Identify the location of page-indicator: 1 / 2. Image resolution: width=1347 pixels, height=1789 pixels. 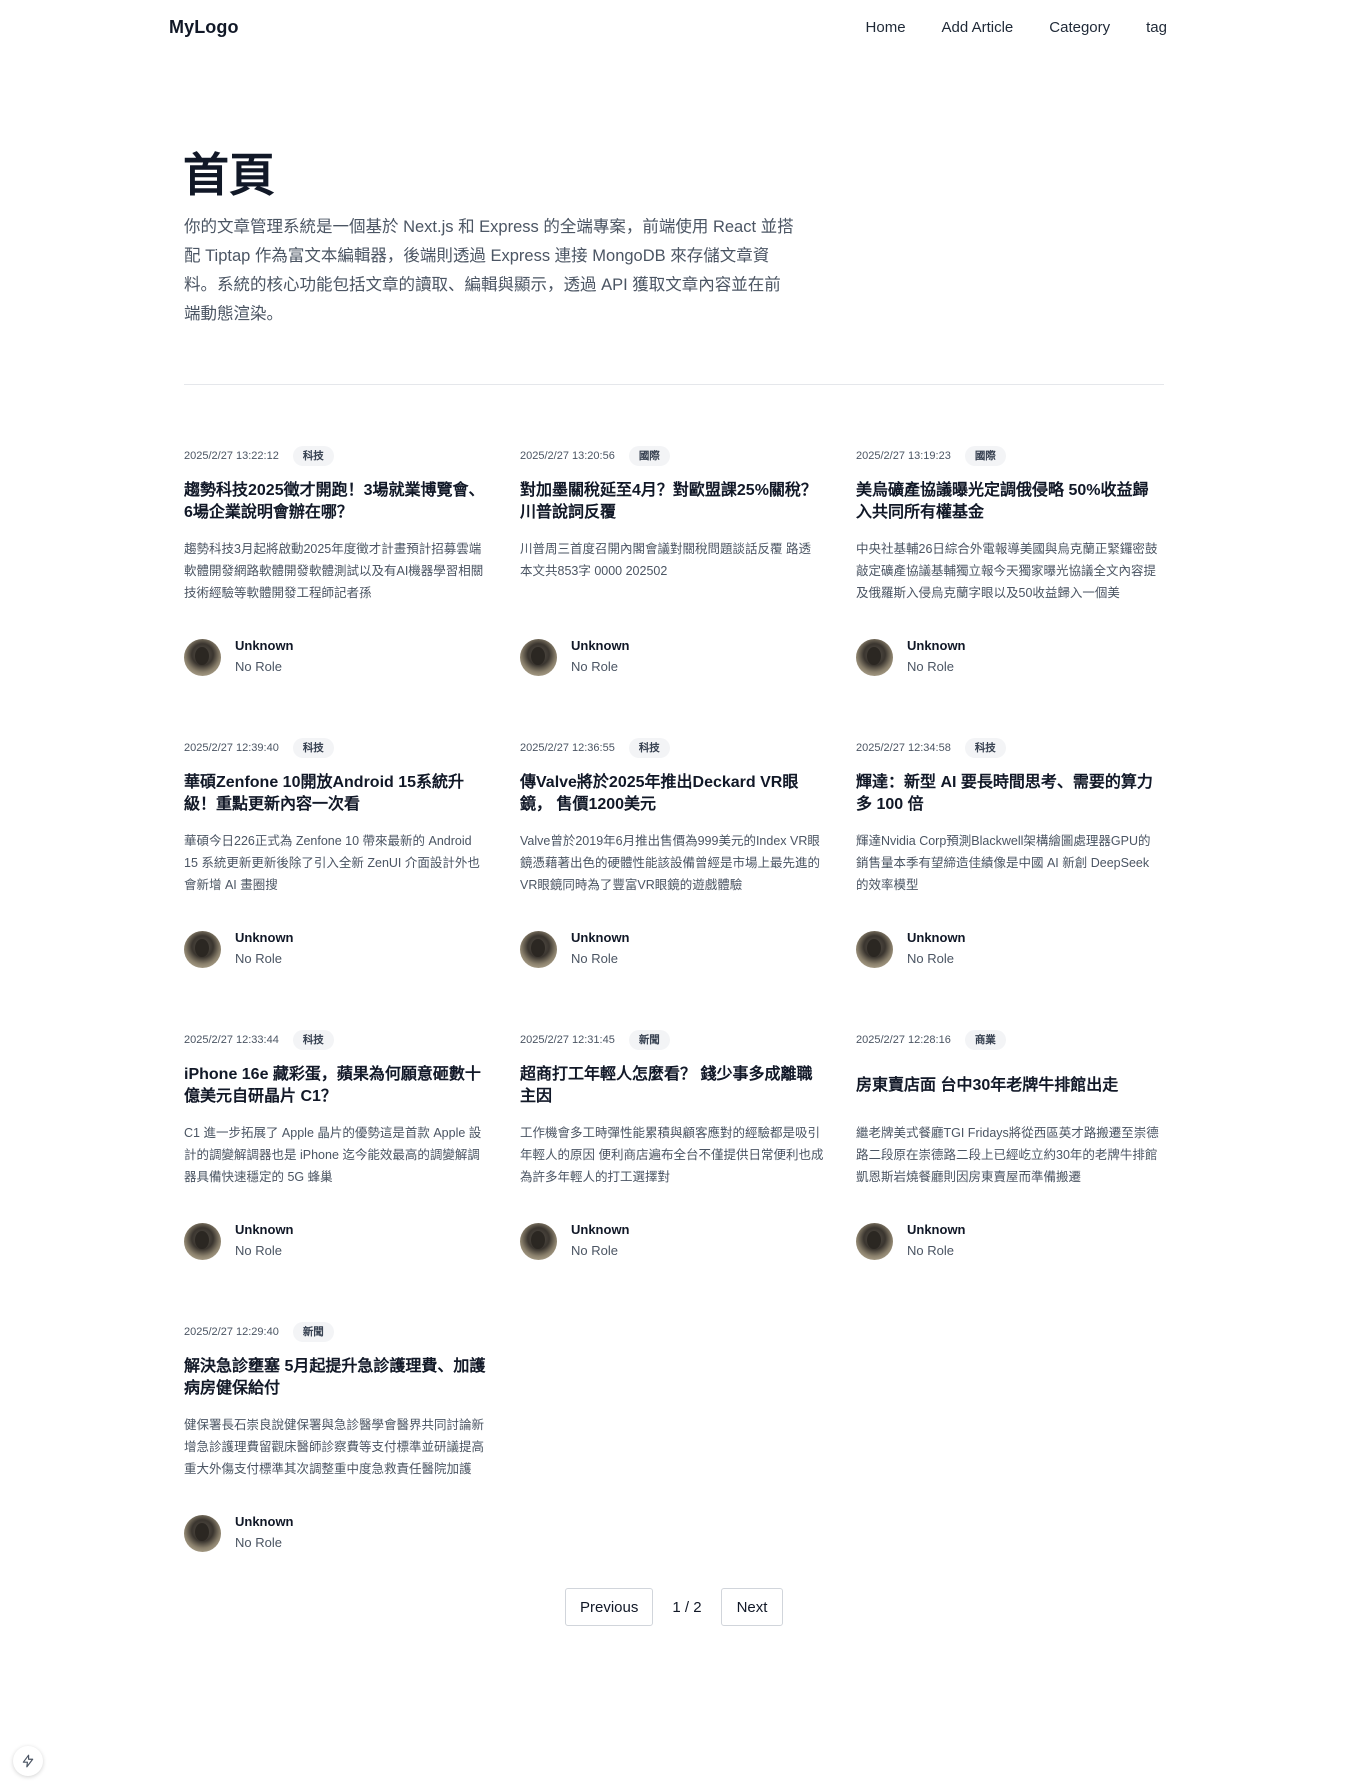
(687, 1607).